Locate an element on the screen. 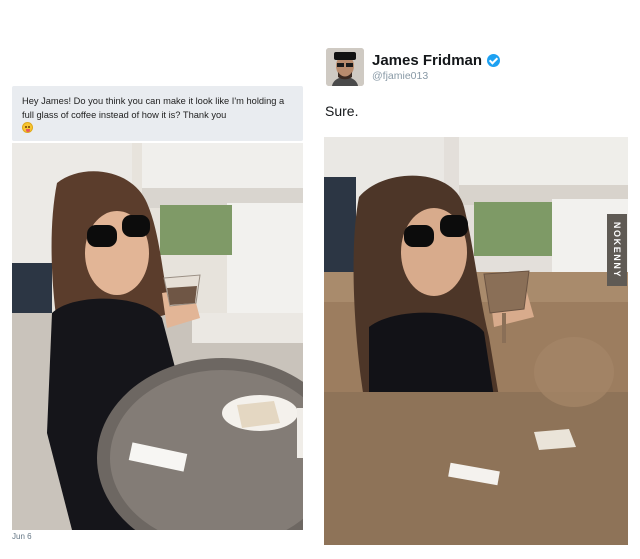 The image size is (640, 559). tongue-smiley-emoji-icon is located at coordinates (27, 127).